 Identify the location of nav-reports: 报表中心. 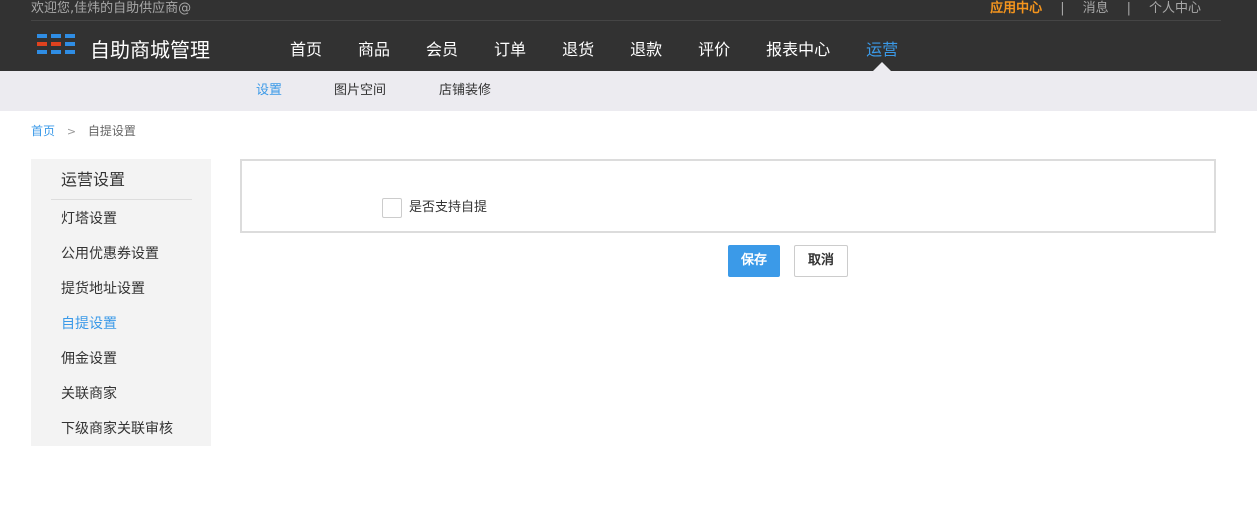
(798, 50).